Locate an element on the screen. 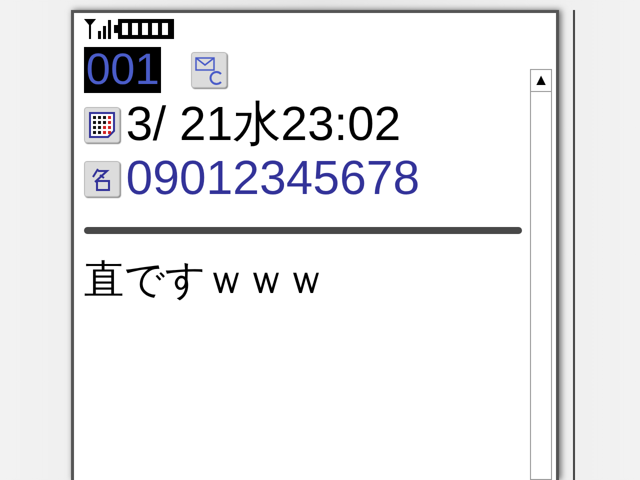 This screenshot has width=640, height=480. sender-number: 09012345678 is located at coordinates (273, 179).